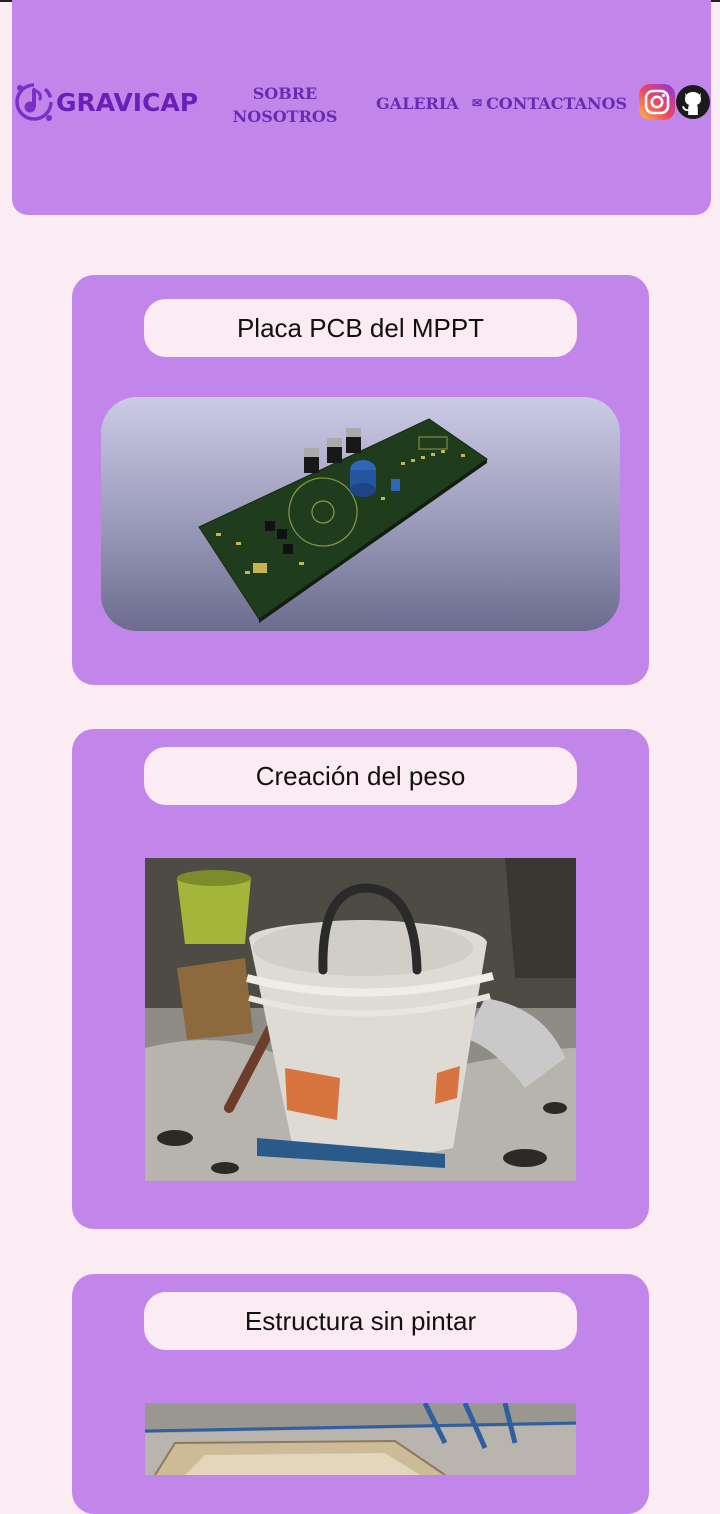  What do you see at coordinates (360, 1394) in the screenshot?
I see `gallery-card: Estructura sin pintar` at bounding box center [360, 1394].